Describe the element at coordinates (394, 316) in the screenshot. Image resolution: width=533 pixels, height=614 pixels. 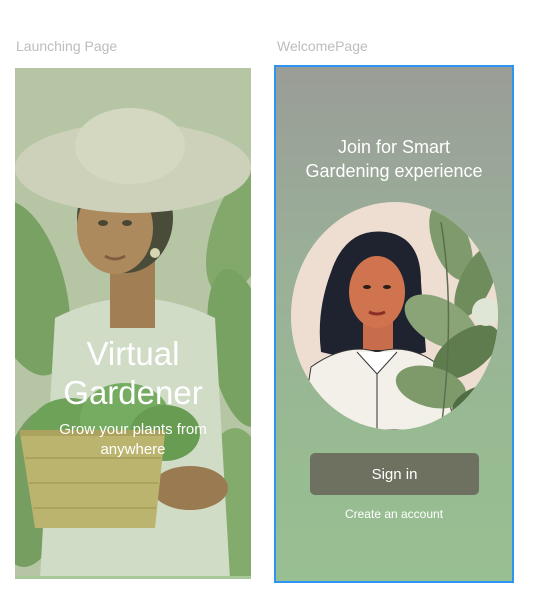
I see `woman-portrait-illustration` at that location.